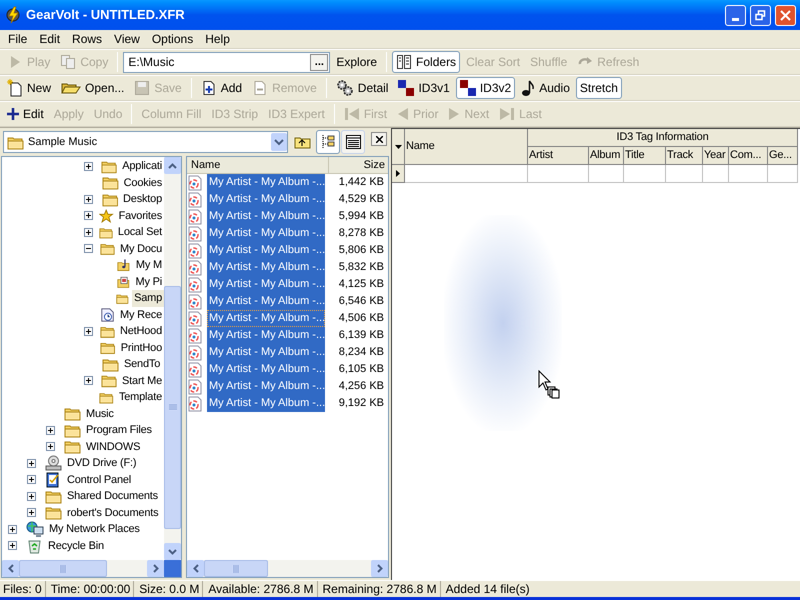 The image size is (800, 600). I want to click on tree-item: Program Files, so click(119, 430).